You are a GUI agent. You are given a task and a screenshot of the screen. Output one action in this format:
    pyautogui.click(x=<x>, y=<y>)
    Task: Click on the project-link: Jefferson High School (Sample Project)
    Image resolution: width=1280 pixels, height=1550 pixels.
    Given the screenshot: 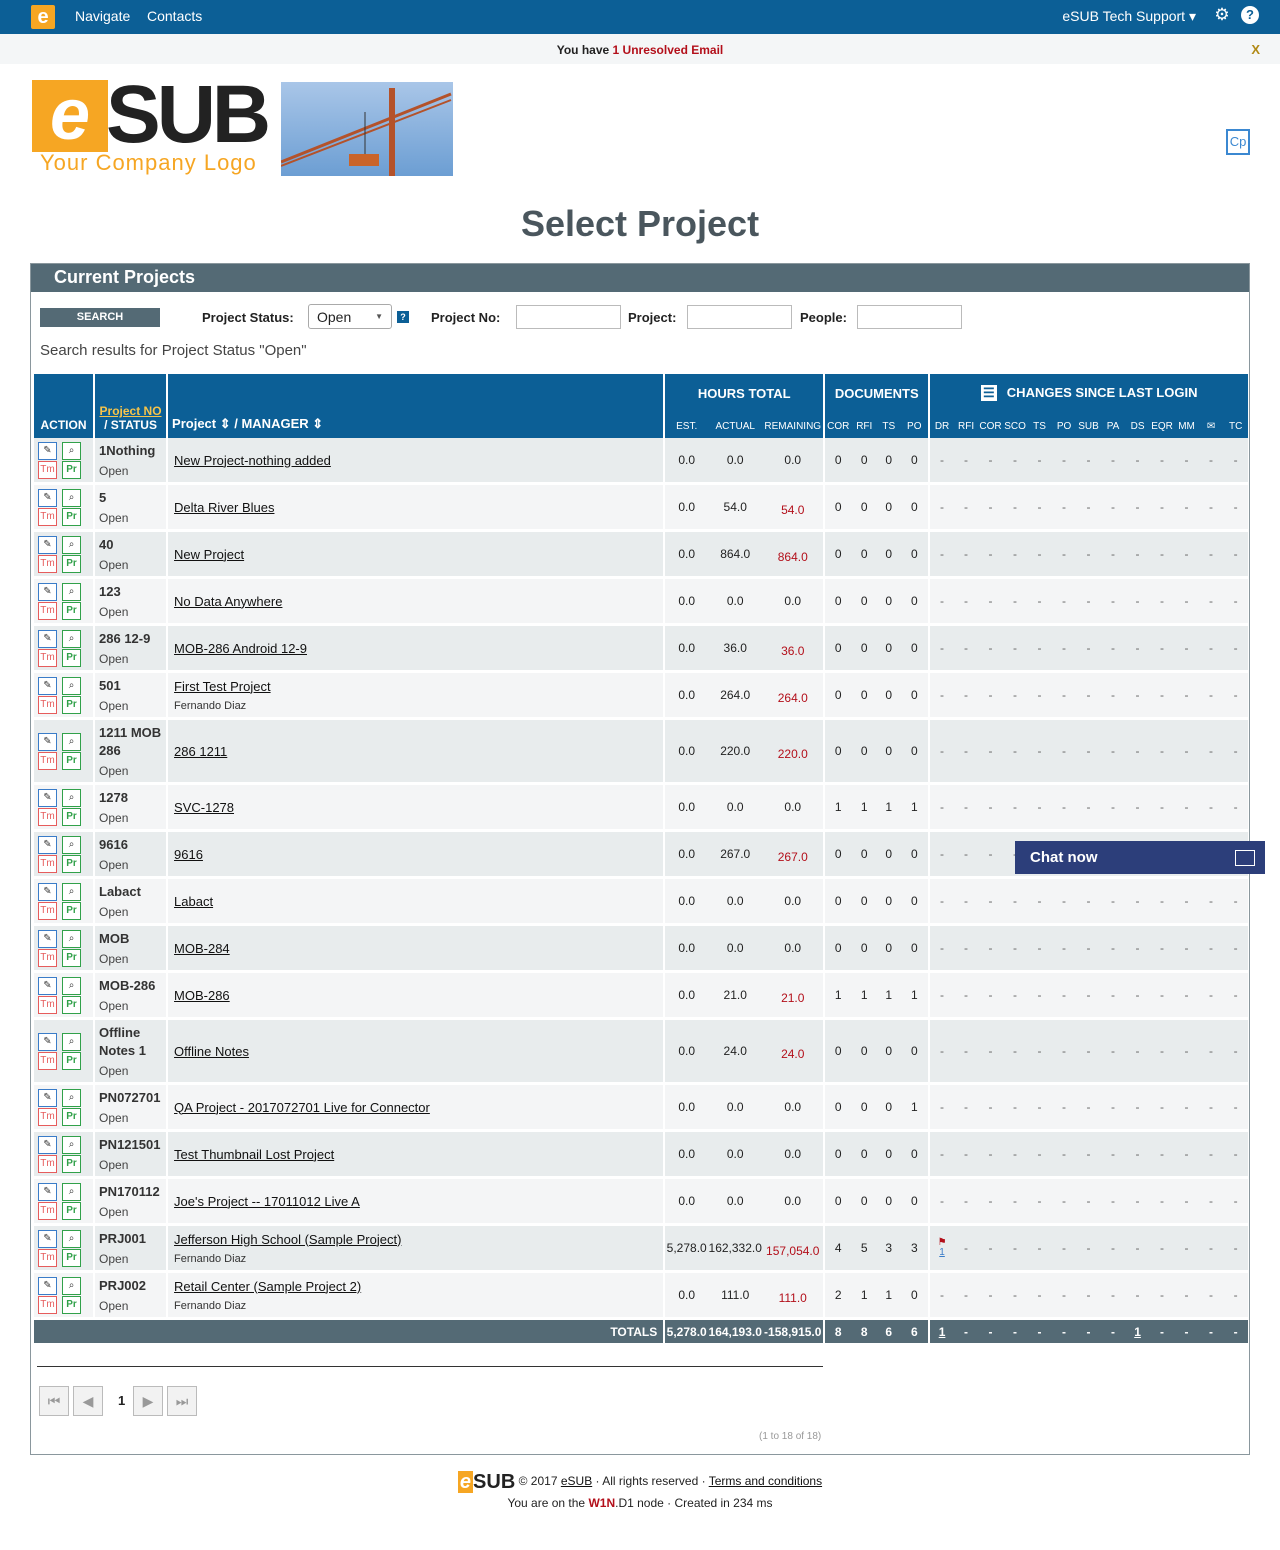 What is the action you would take?
    pyautogui.click(x=287, y=1239)
    